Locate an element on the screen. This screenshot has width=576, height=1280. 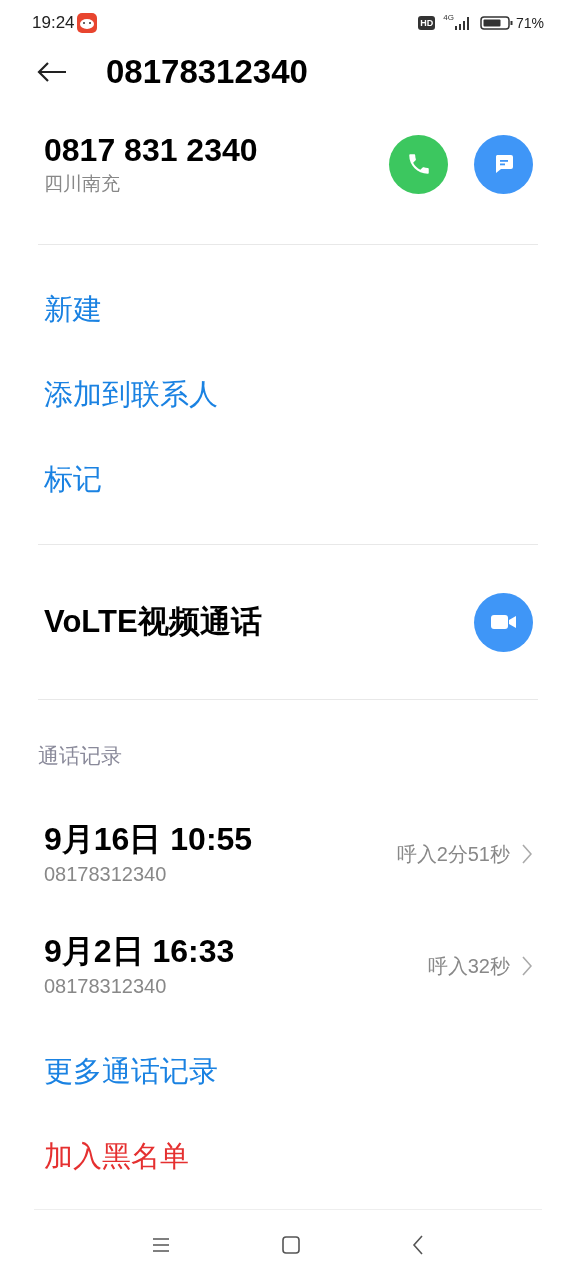
phone-number: 0817 831 2340 is located at coordinates (151, 150).